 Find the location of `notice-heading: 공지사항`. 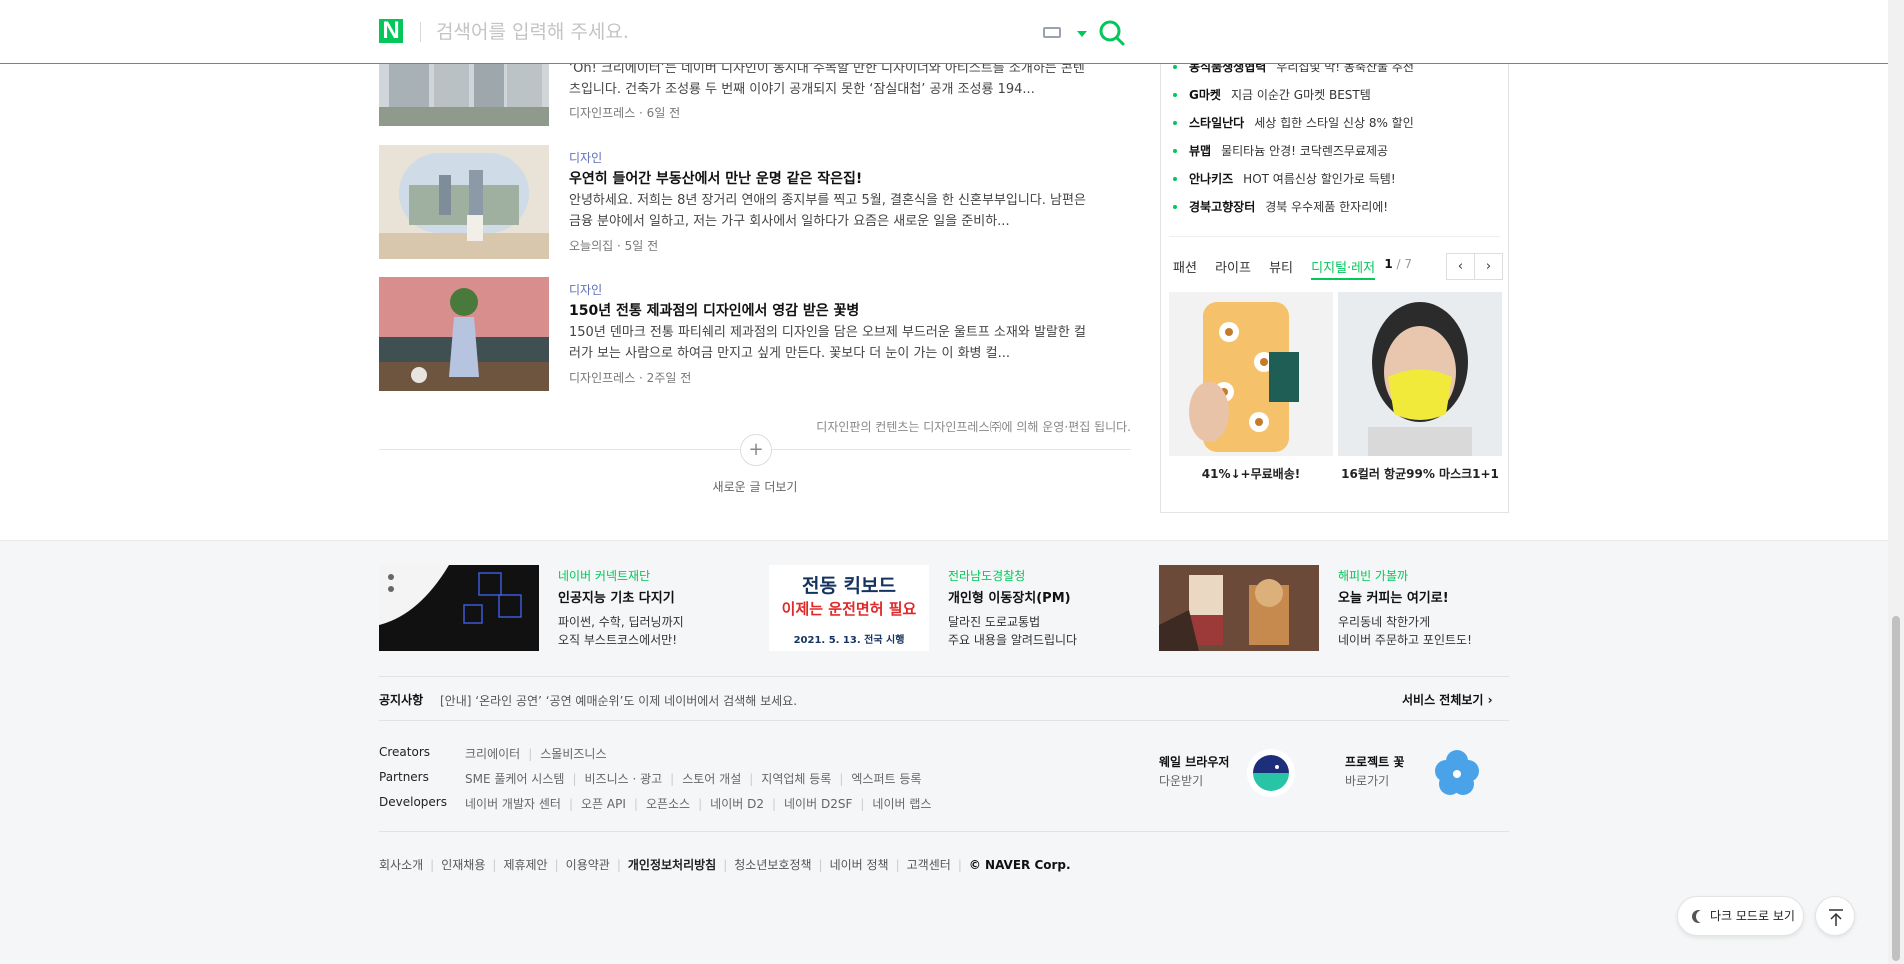

notice-heading: 공지사항 is located at coordinates (401, 699).